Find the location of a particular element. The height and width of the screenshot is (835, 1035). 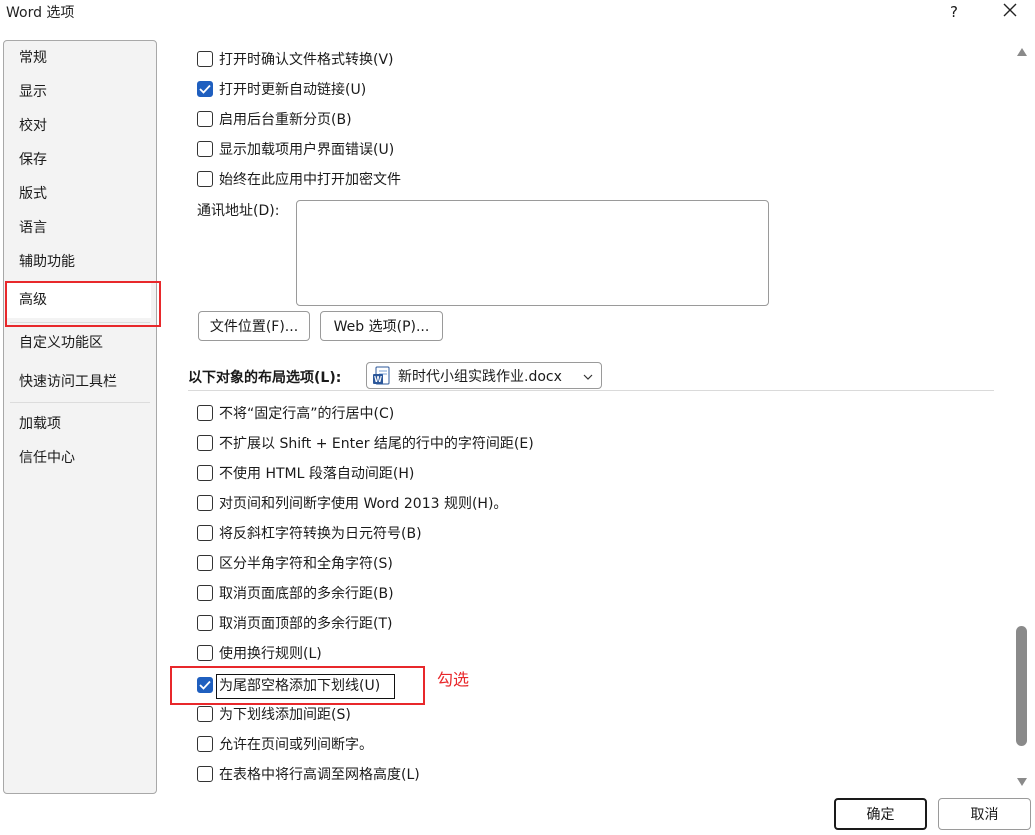

option-row: 不将“固定行高”的行居中(C) is located at coordinates (295, 413).